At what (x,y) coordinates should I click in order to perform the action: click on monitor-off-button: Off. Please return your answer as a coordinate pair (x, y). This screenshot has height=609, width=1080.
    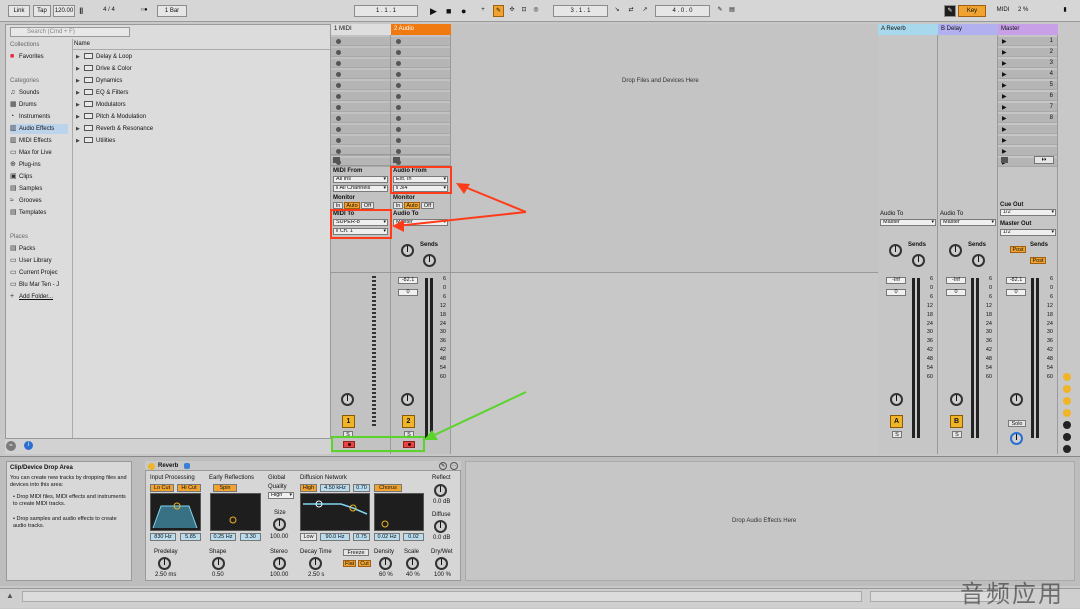
    Looking at the image, I should click on (367, 205).